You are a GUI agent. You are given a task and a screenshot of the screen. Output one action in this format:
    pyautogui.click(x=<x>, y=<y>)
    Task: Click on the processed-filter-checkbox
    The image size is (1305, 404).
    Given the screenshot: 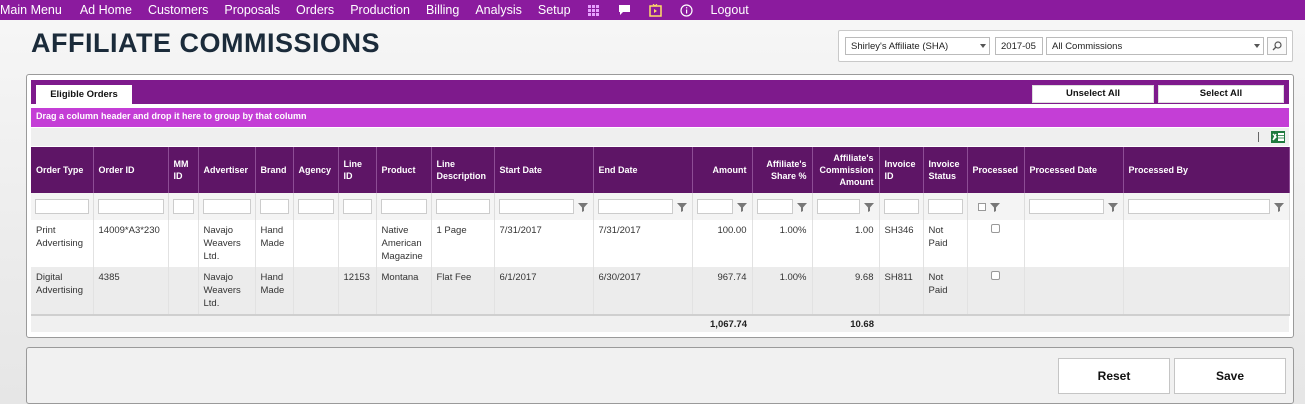 What is the action you would take?
    pyautogui.click(x=981, y=206)
    